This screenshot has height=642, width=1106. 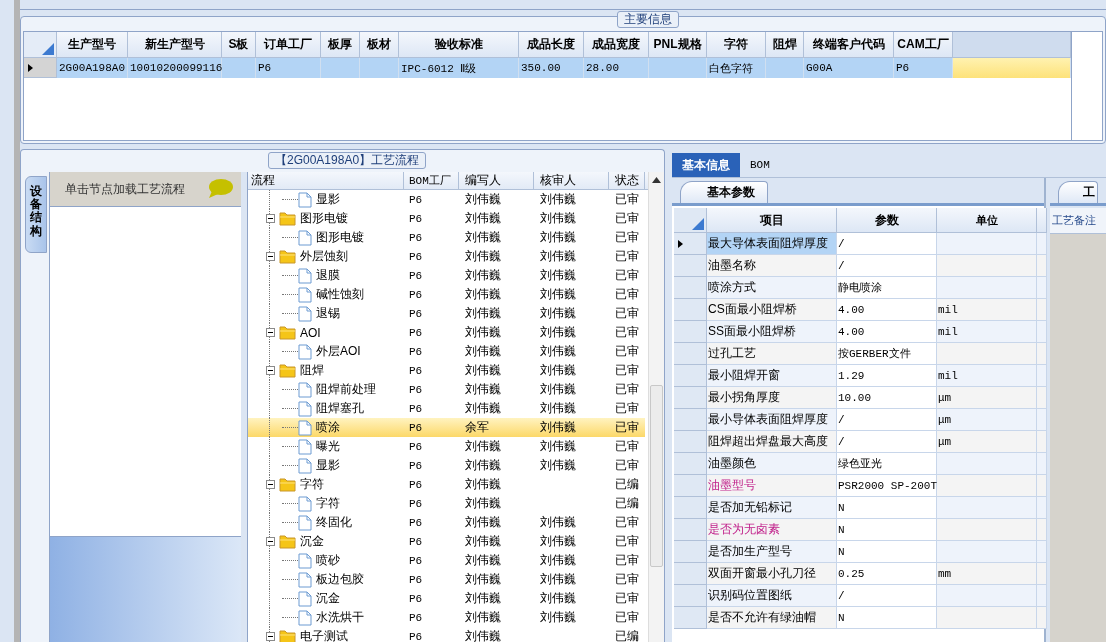 I want to click on column-header: 成品宽度, so click(x=616, y=45).